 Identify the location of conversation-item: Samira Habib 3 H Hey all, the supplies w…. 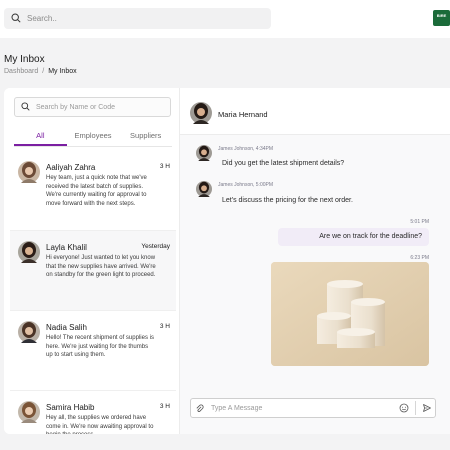
(93, 412).